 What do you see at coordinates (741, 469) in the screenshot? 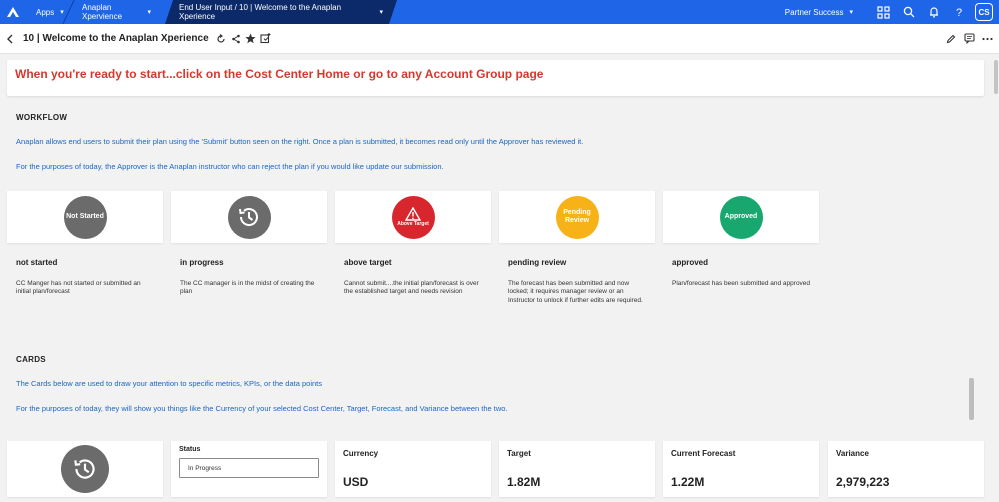
I see `kpi-card-current-forecast: Current Forecast 1.22M` at bounding box center [741, 469].